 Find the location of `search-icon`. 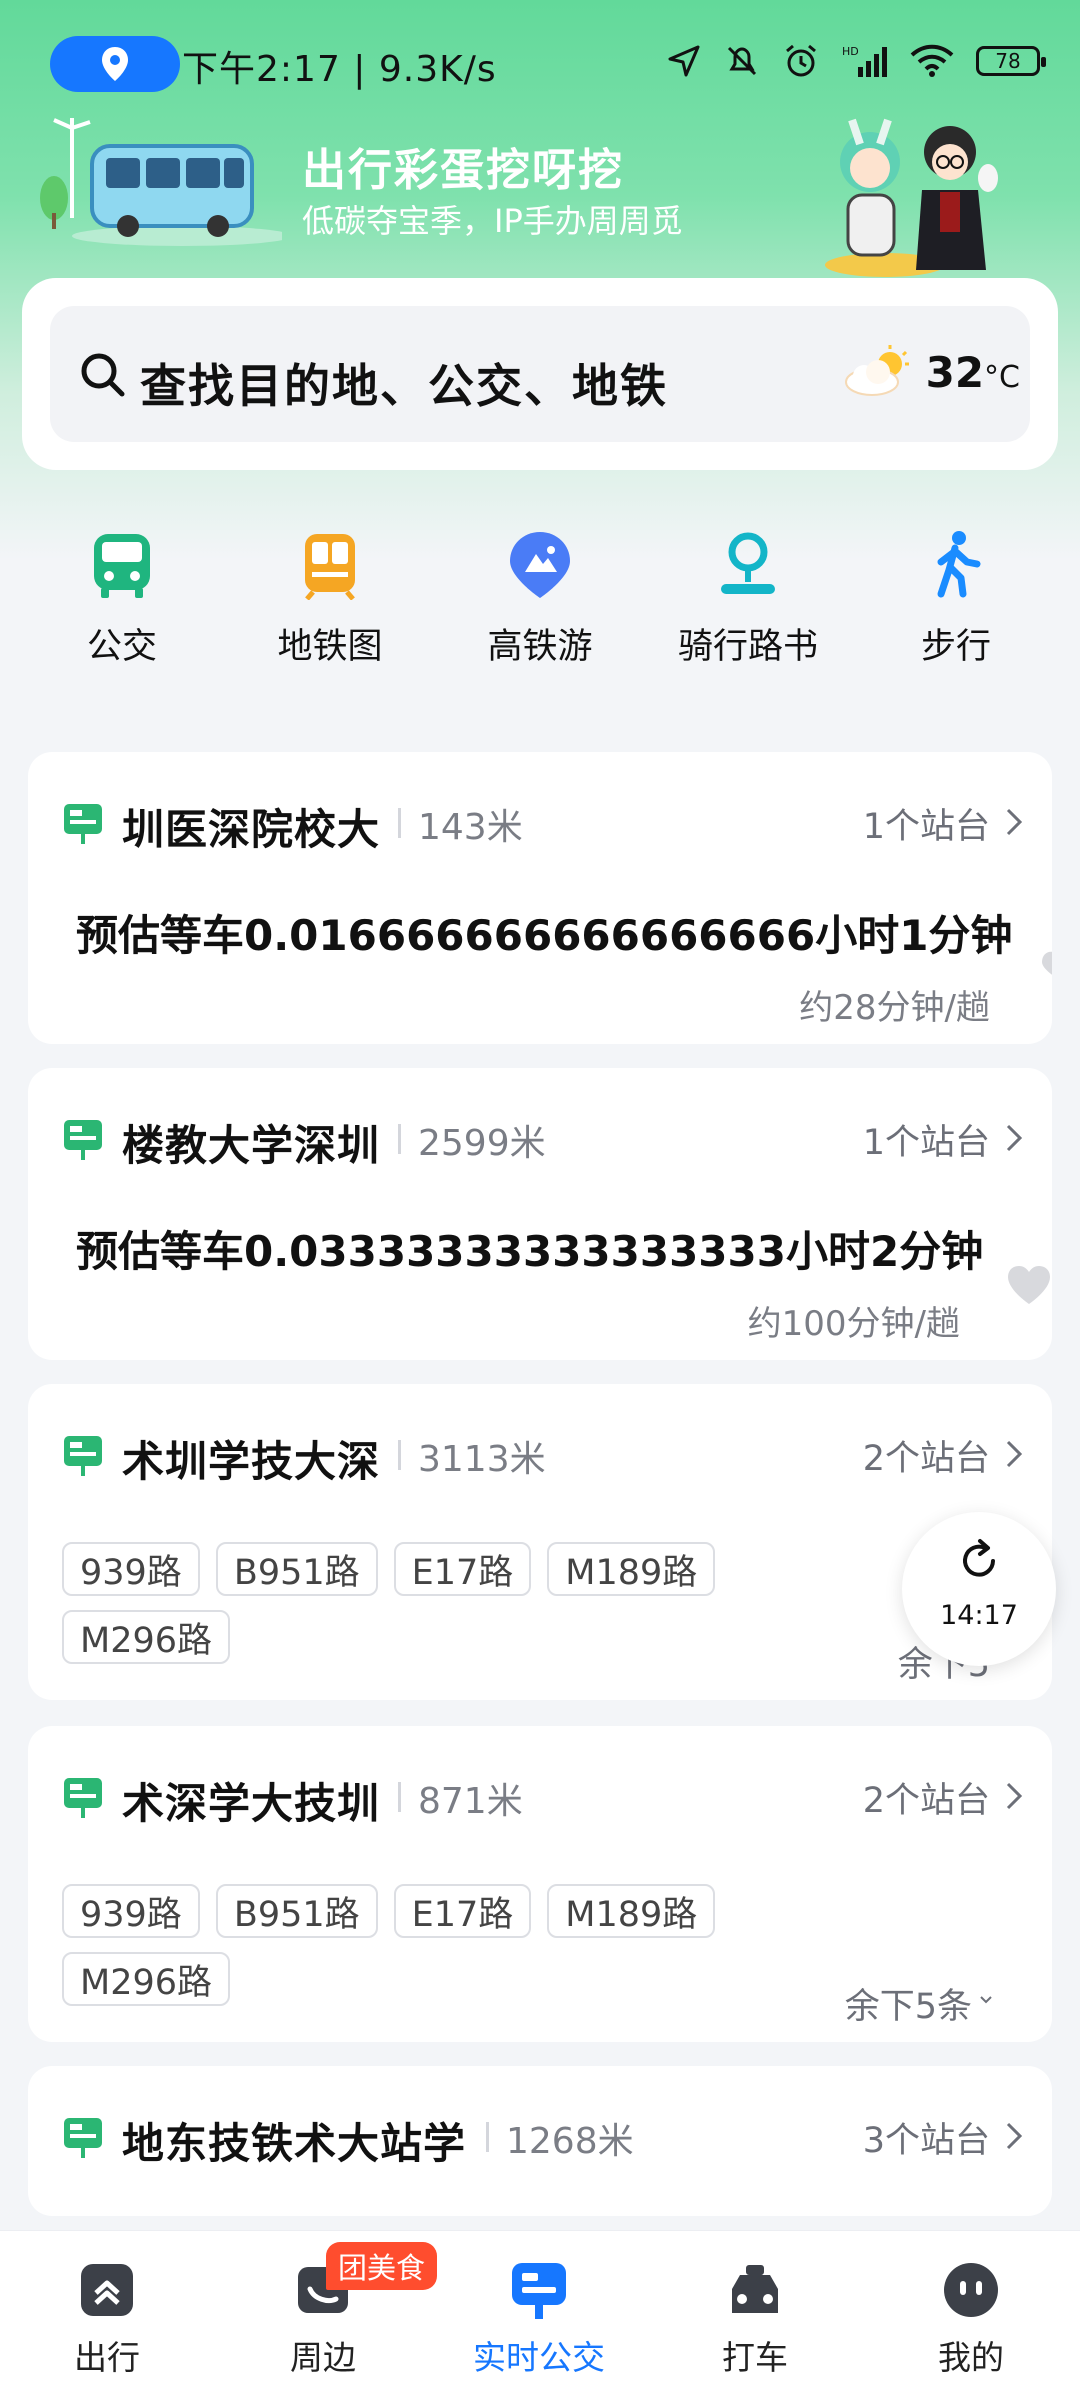

search-icon is located at coordinates (103, 375).